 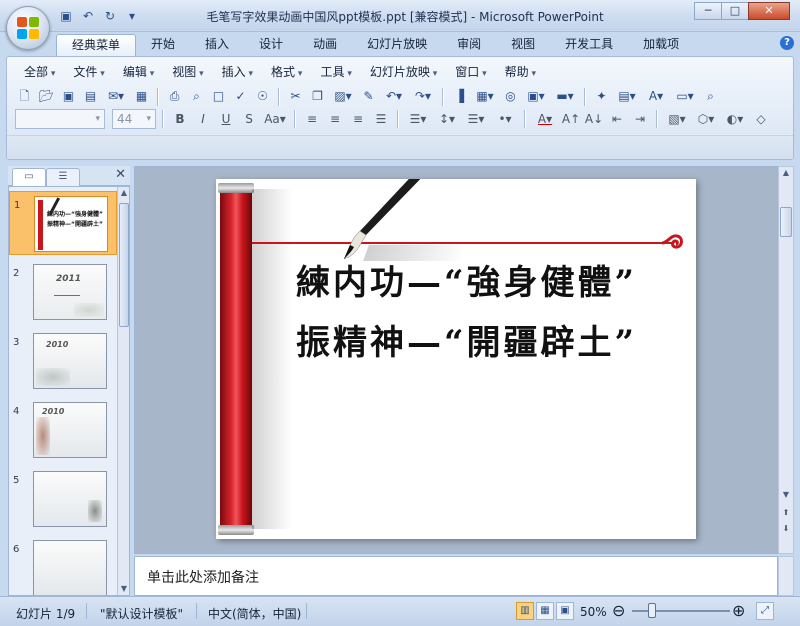 What do you see at coordinates (28, 28) in the screenshot?
I see `office-button` at bounding box center [28, 28].